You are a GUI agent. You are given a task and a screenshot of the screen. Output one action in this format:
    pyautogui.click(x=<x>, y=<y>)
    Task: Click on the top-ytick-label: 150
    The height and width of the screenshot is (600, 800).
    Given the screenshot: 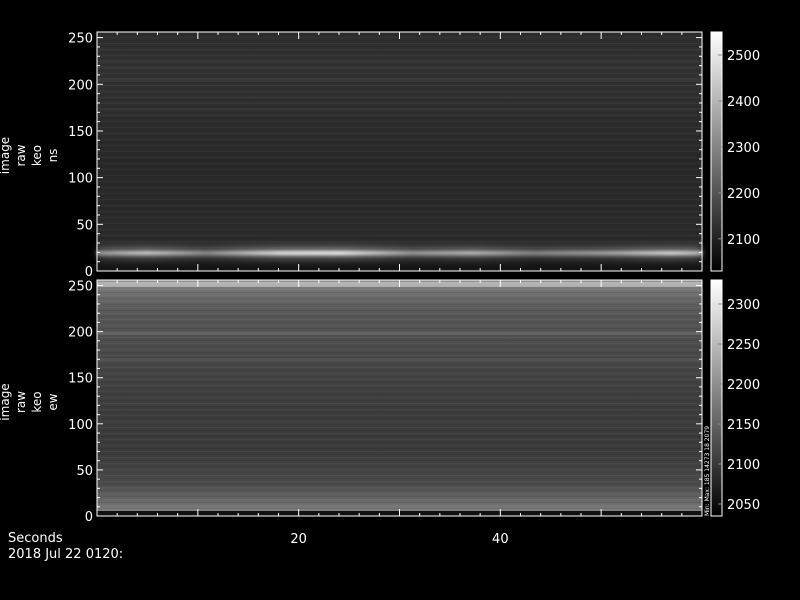 What is the action you would take?
    pyautogui.click(x=80, y=132)
    